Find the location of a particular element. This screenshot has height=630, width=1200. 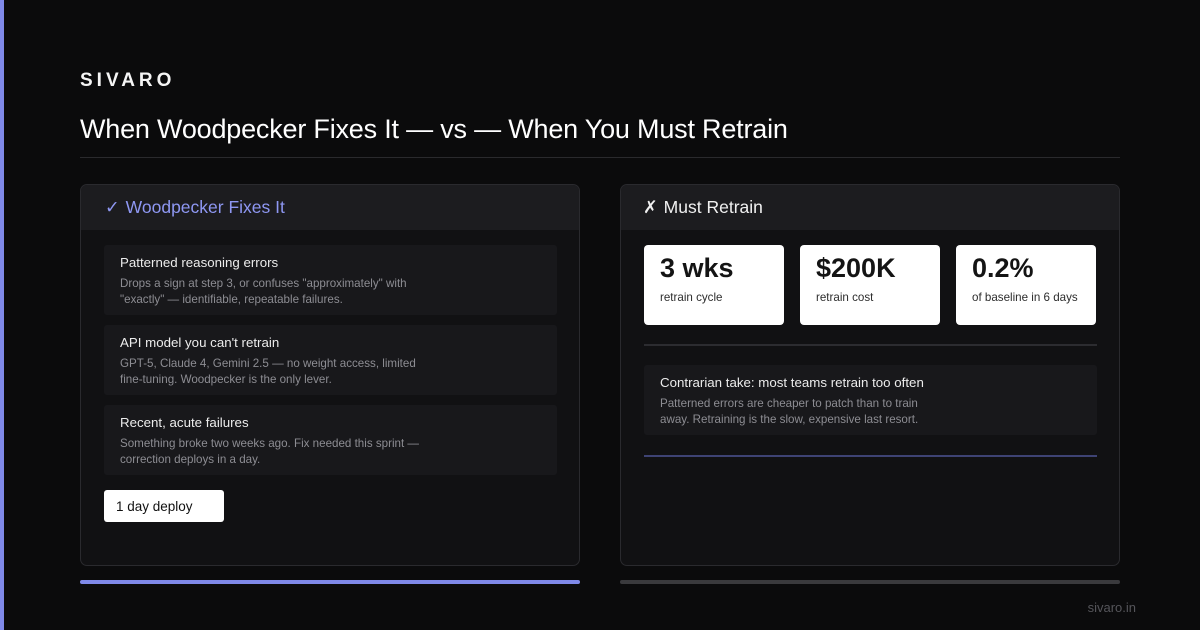

retrain-indicator-bar is located at coordinates (870, 582).